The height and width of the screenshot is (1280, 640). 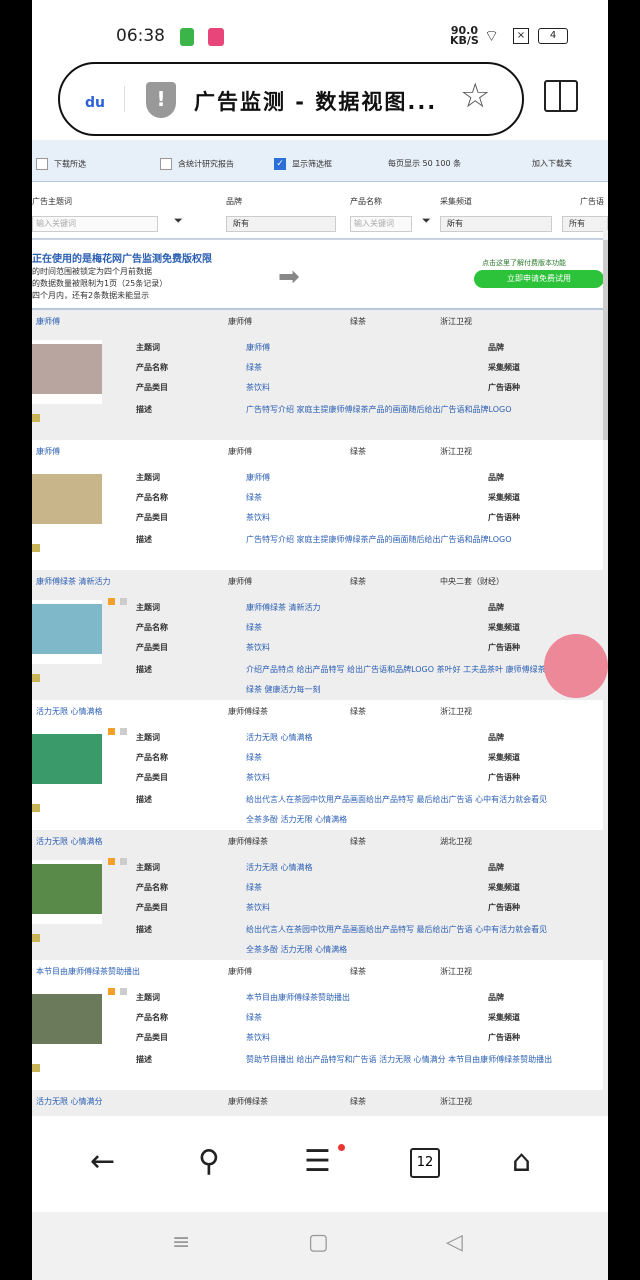 I want to click on product-input: 输入关键词, so click(x=381, y=224).